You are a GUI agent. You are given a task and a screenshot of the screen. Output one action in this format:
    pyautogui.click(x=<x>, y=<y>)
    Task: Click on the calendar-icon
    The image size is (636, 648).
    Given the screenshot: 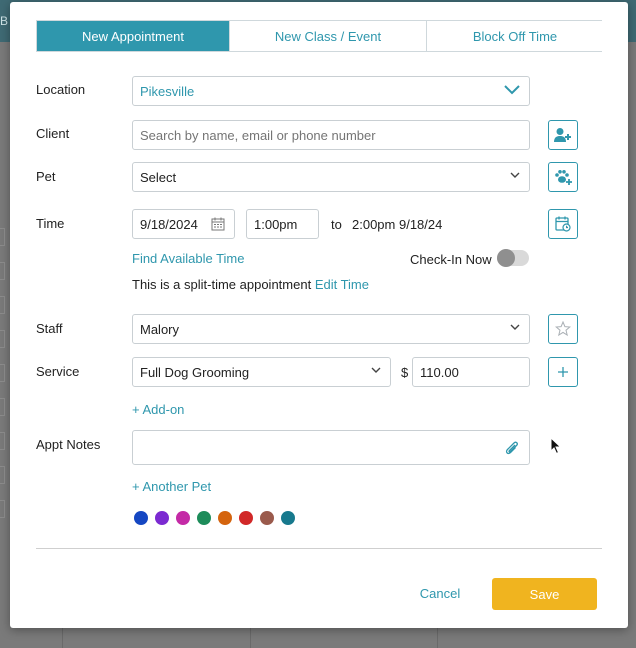 What is the action you would take?
    pyautogui.click(x=218, y=224)
    